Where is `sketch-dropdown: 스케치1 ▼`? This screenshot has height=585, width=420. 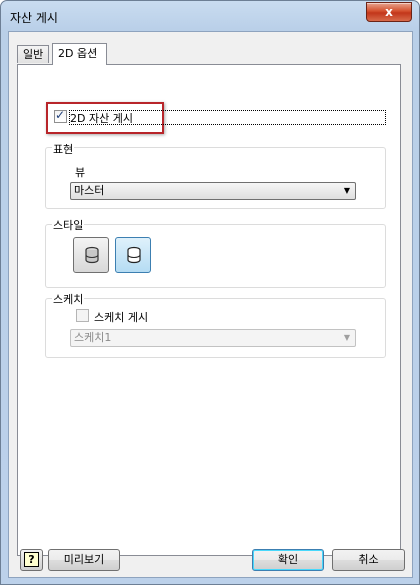 sketch-dropdown: 스케치1 ▼ is located at coordinates (213, 338).